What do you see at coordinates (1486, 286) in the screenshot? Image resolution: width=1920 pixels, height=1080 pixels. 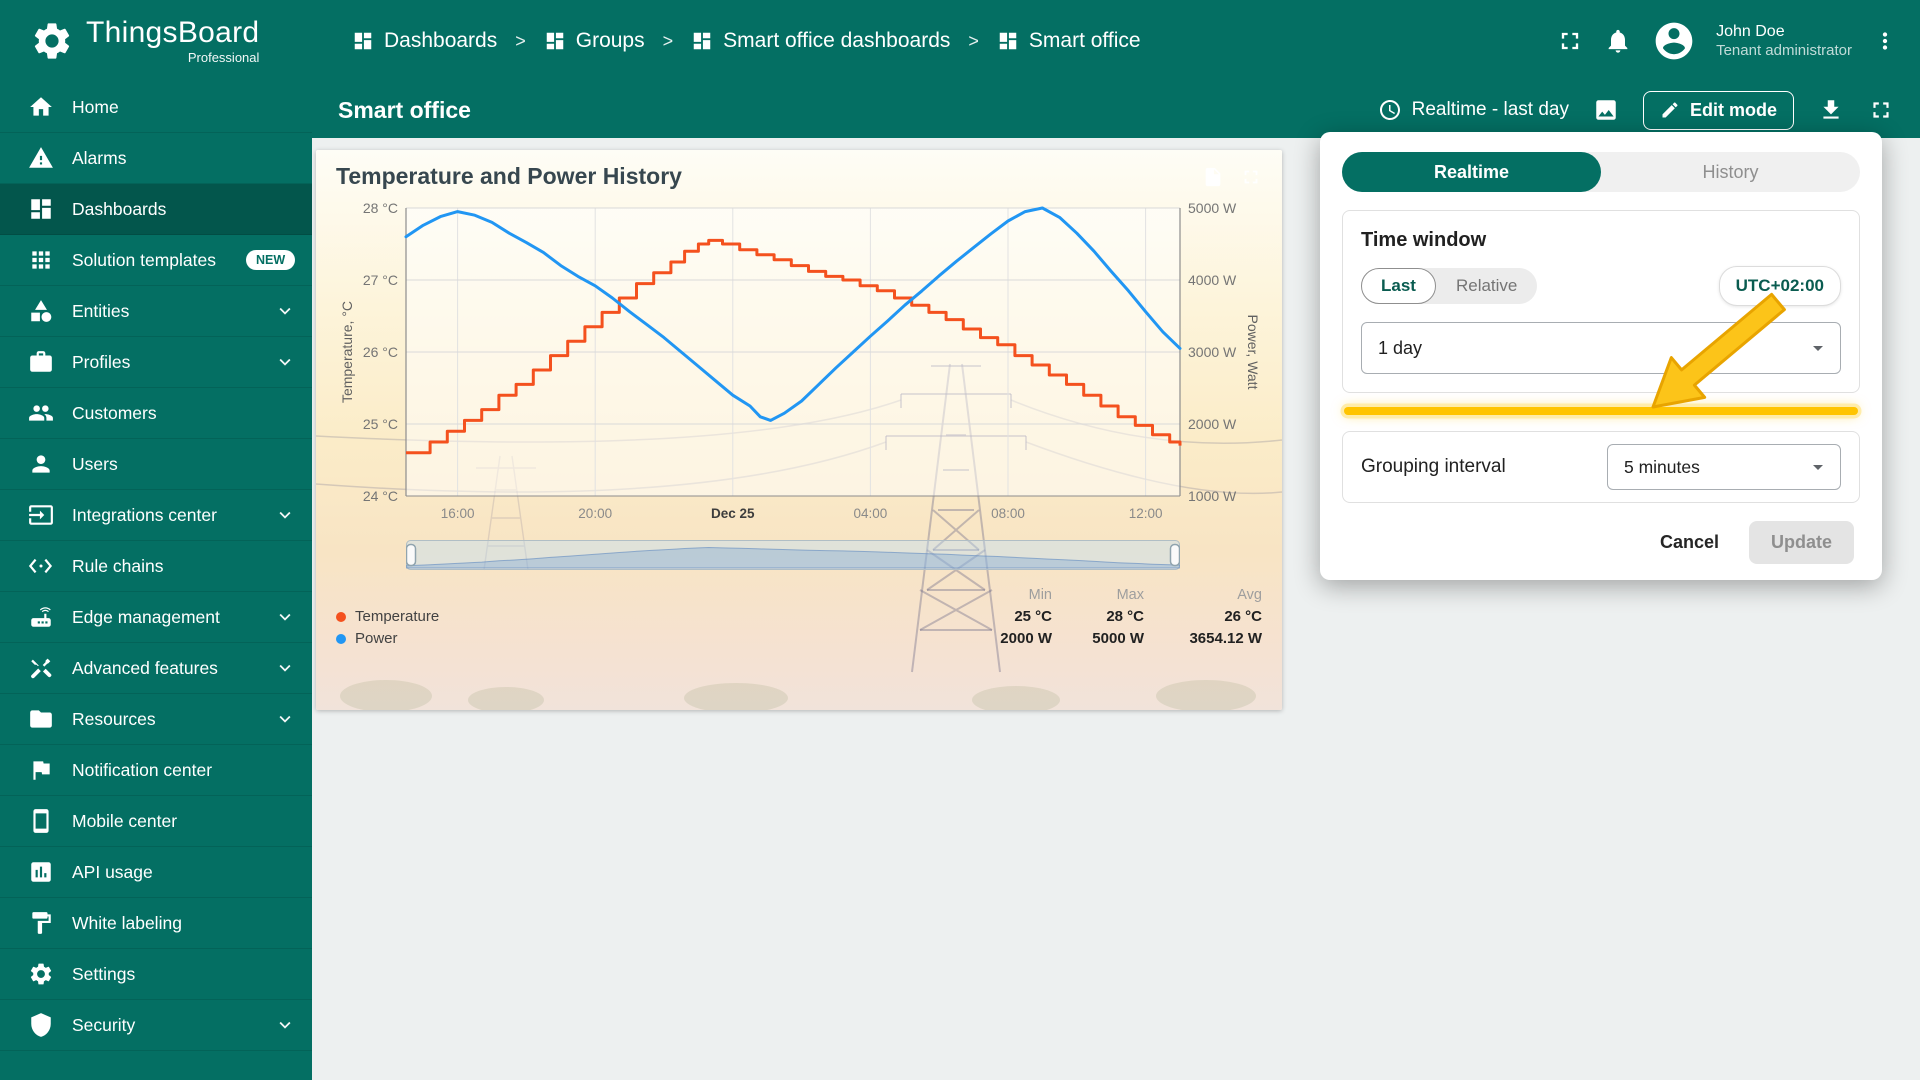 I see `relative-toggle: Relative` at bounding box center [1486, 286].